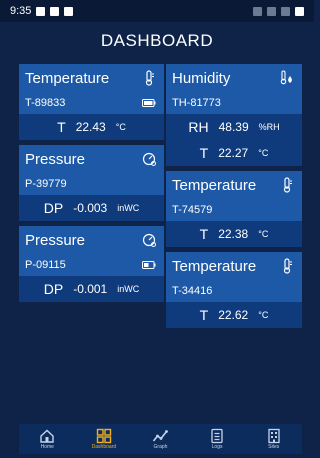  I want to click on pressure-card: Pressure P-09115 DP -0.001 inWC, so click(91, 264).